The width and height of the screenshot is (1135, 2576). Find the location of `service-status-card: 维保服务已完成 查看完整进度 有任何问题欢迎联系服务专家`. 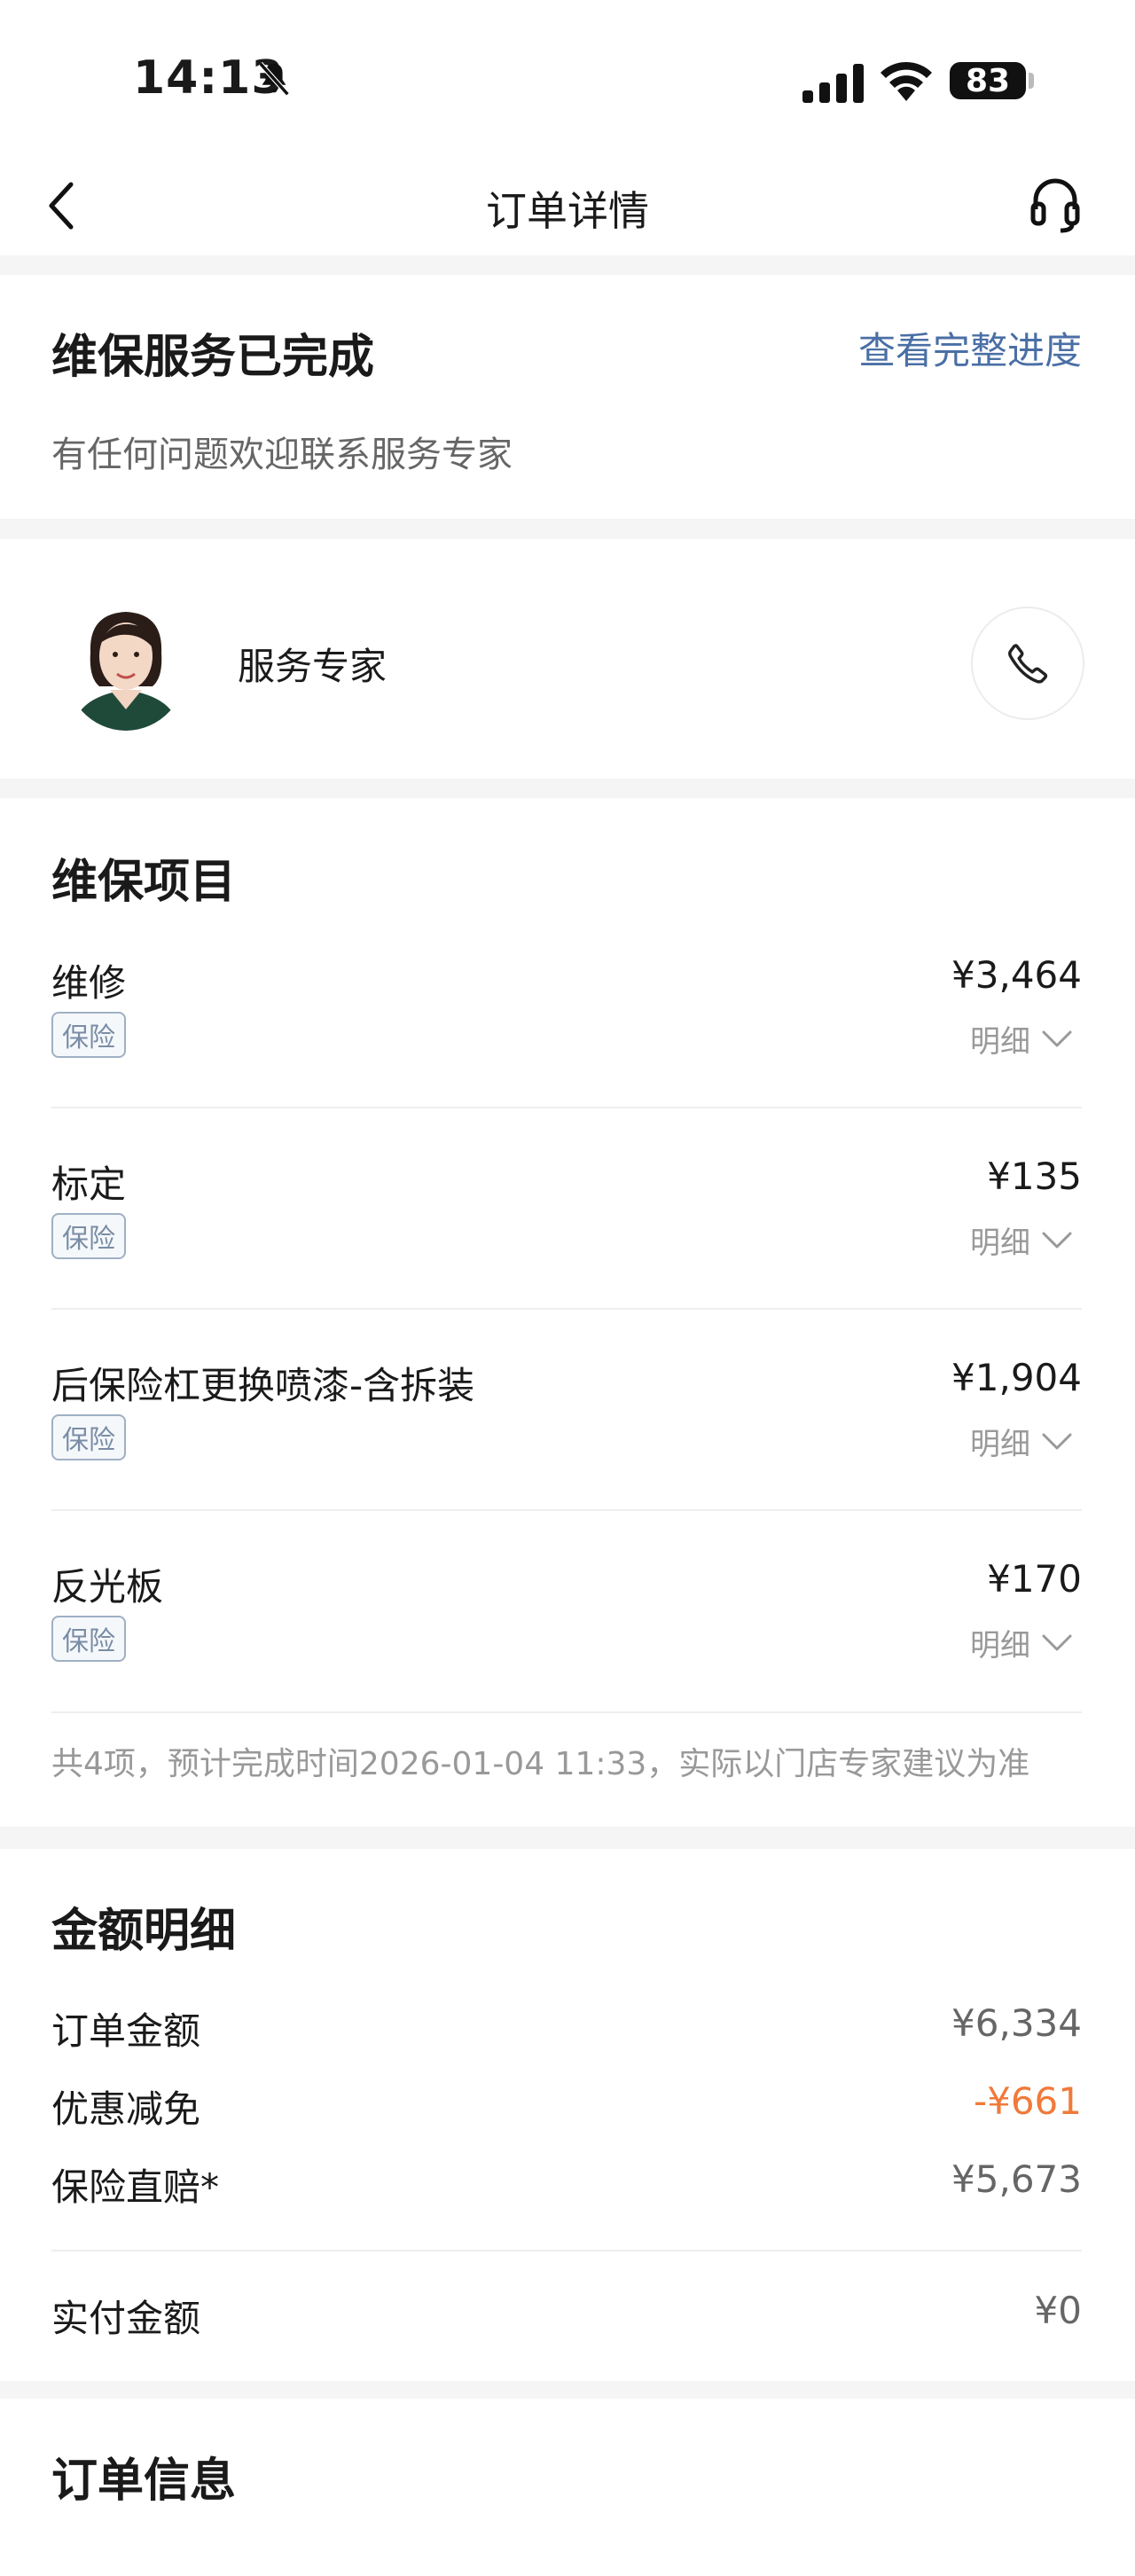

service-status-card: 维保服务已完成 查看完整进度 有任何问题欢迎联系服务专家 is located at coordinates (568, 397).